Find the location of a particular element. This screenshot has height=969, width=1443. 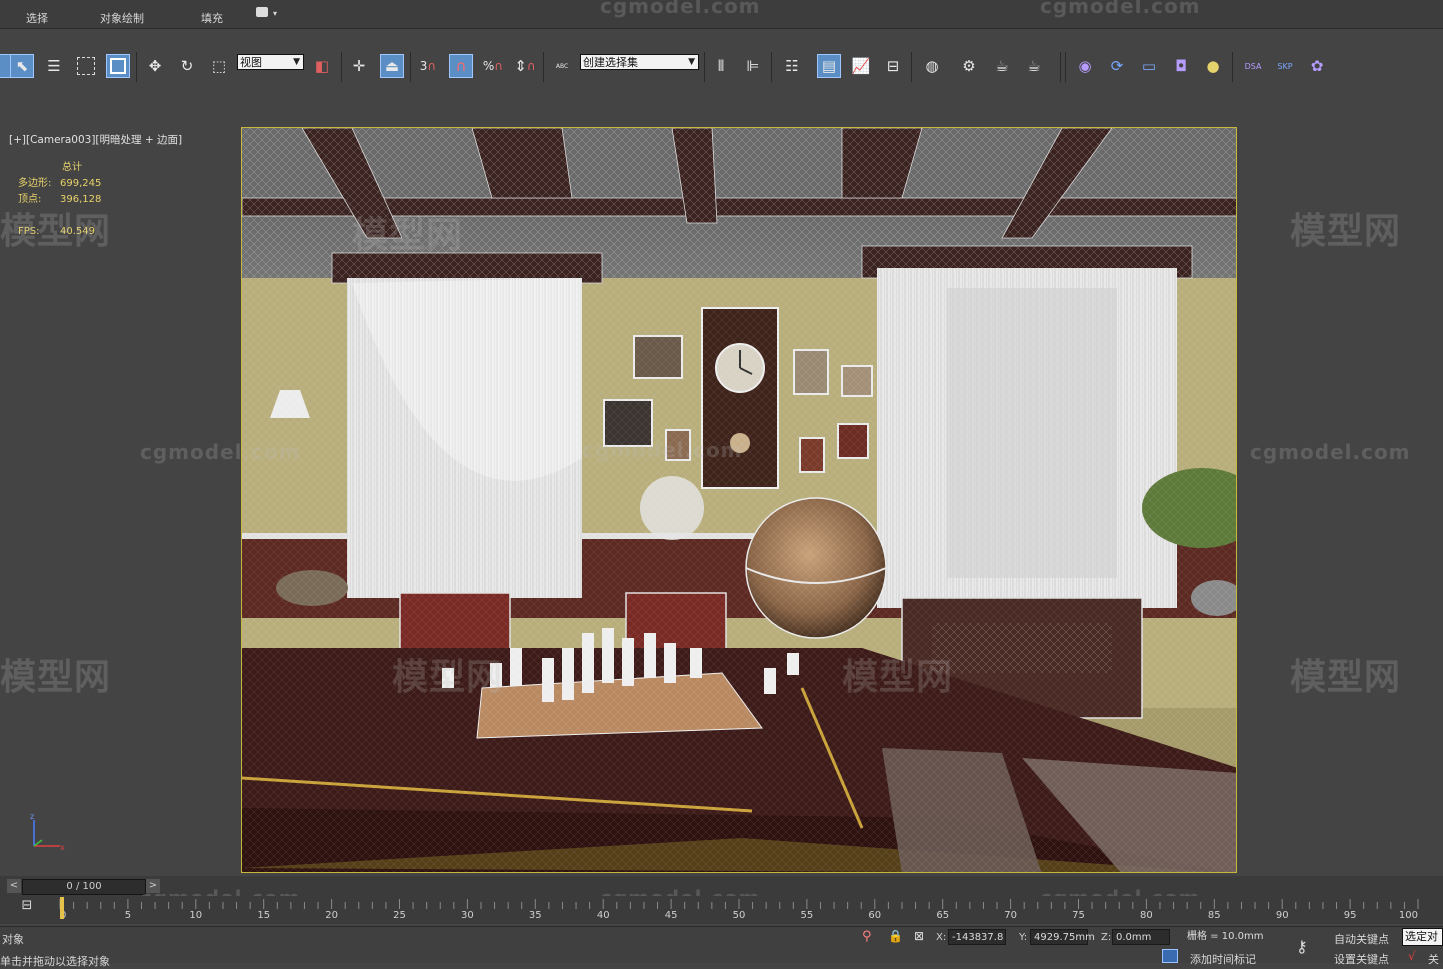

rectangular-selection-icon is located at coordinates (86, 66).